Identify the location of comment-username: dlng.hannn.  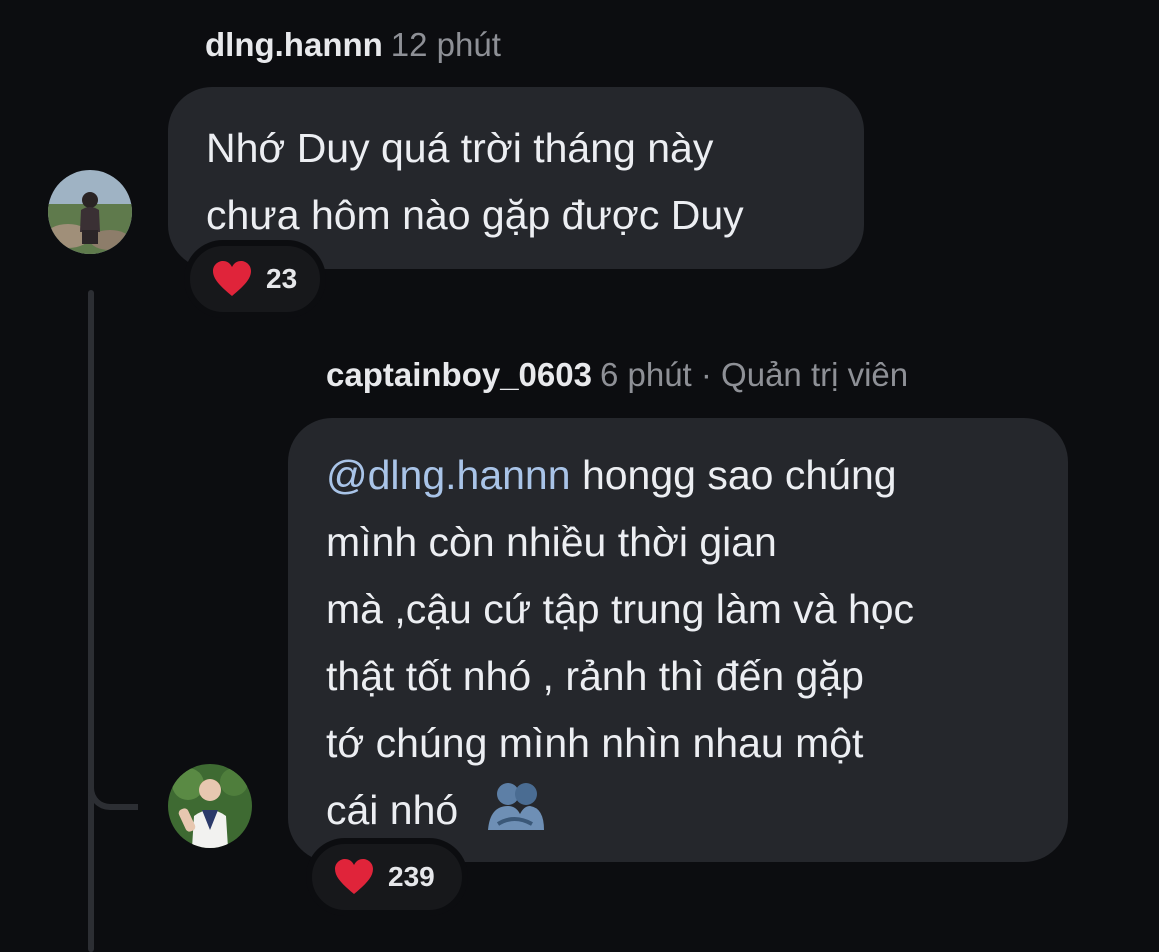
(294, 44).